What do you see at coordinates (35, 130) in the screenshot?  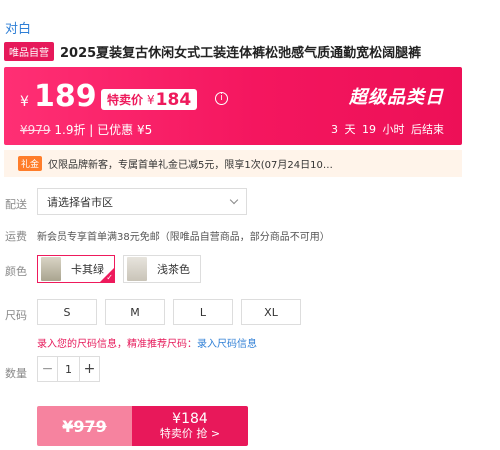 I see `original-price: ¥979` at bounding box center [35, 130].